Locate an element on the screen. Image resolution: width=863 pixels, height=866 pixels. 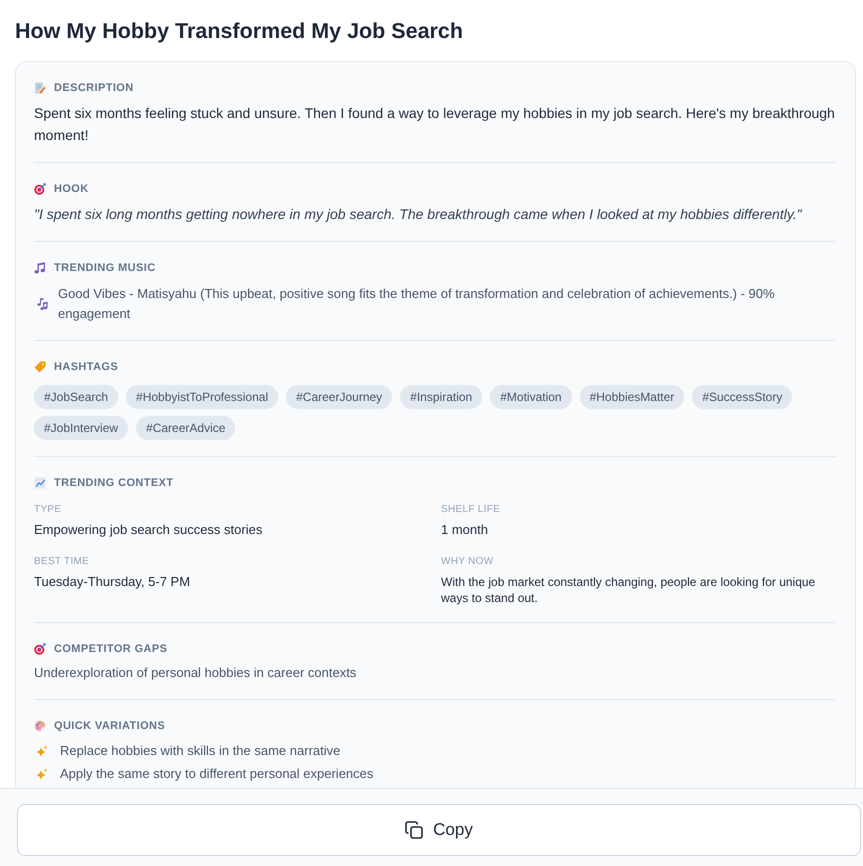
music-notes-icon is located at coordinates (42, 304).